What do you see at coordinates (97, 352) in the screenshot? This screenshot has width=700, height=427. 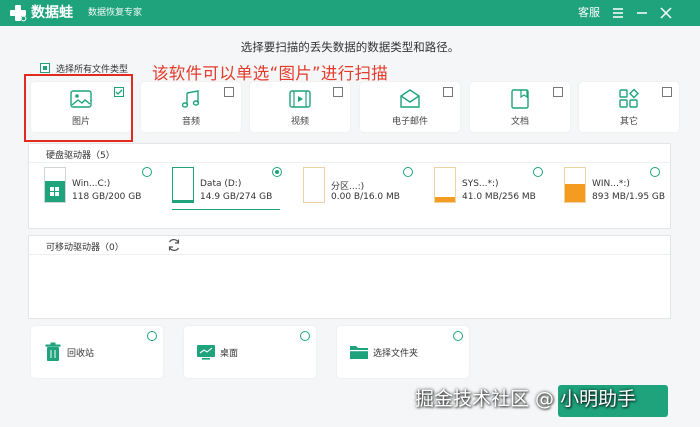 I see `location-recycle-bin: 回收站` at bounding box center [97, 352].